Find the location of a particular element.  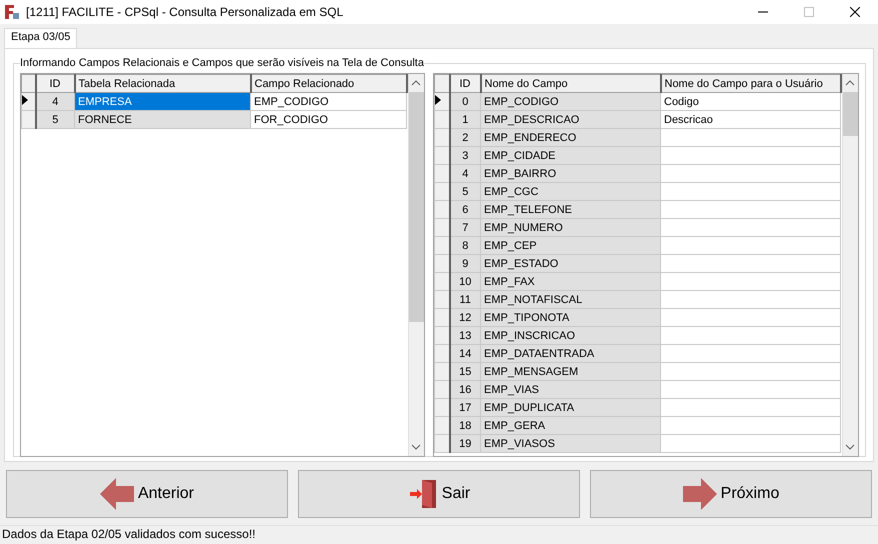

group-title: Informando Campos Relacionais e Campos que serão visíveis na Tela de Consulta is located at coordinates (222, 63).